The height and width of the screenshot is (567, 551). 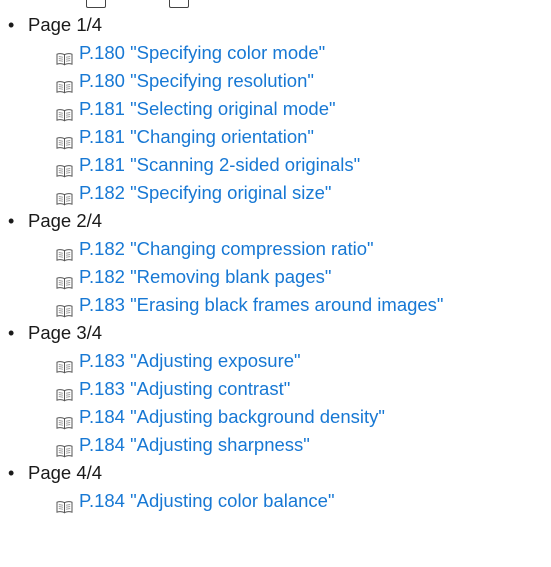 I want to click on reference-link: P.184 "Adjusting background density", so click(x=232, y=417).